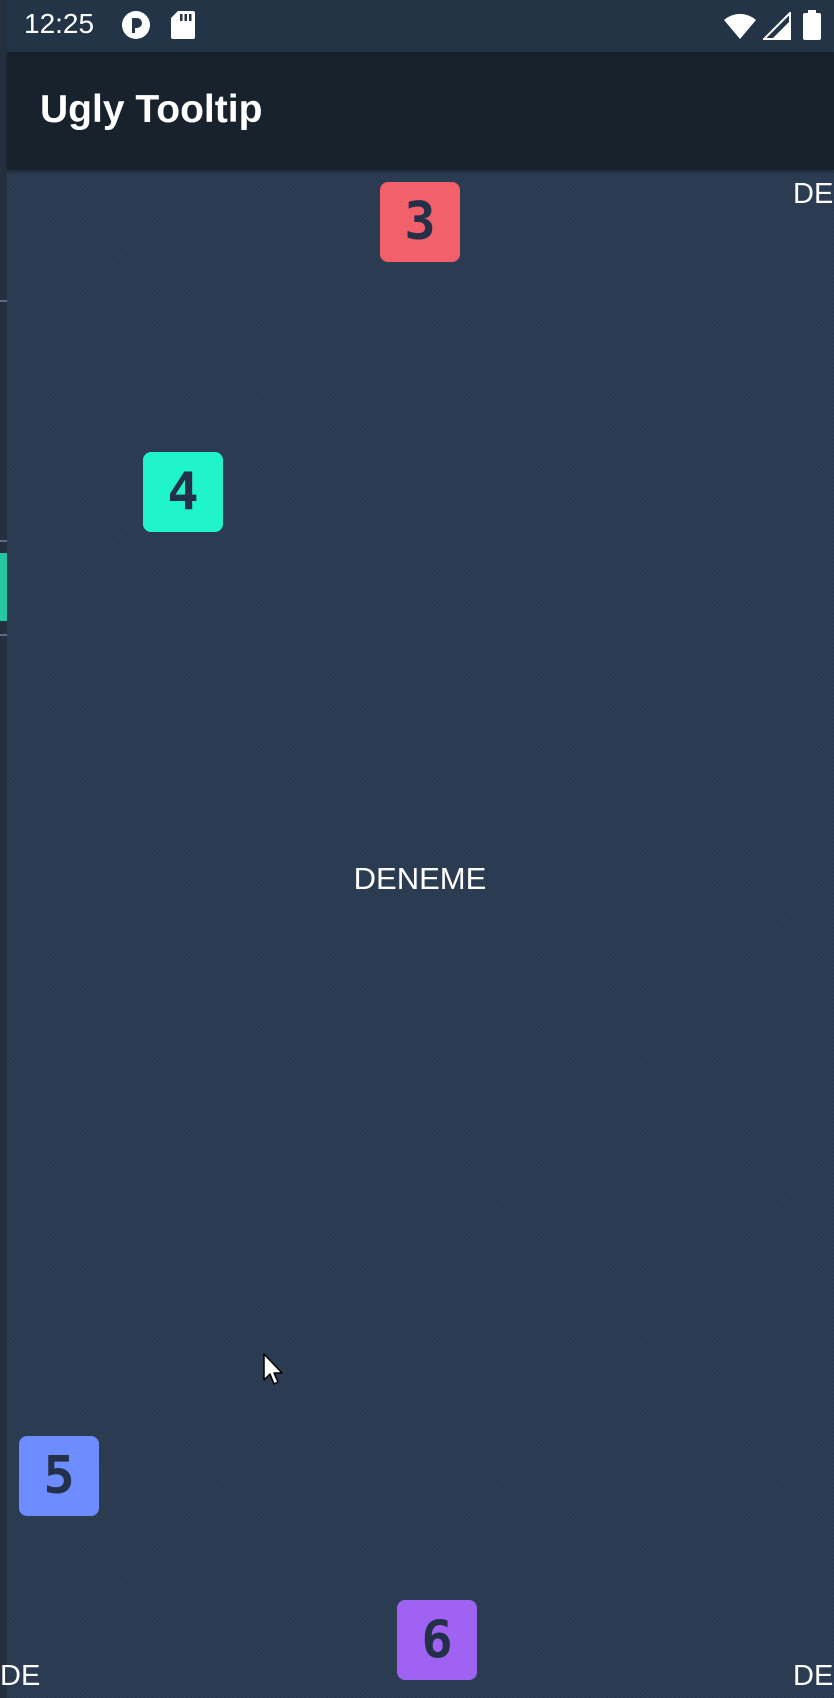 This screenshot has width=834, height=1698. What do you see at coordinates (812, 27) in the screenshot?
I see `battery-icon` at bounding box center [812, 27].